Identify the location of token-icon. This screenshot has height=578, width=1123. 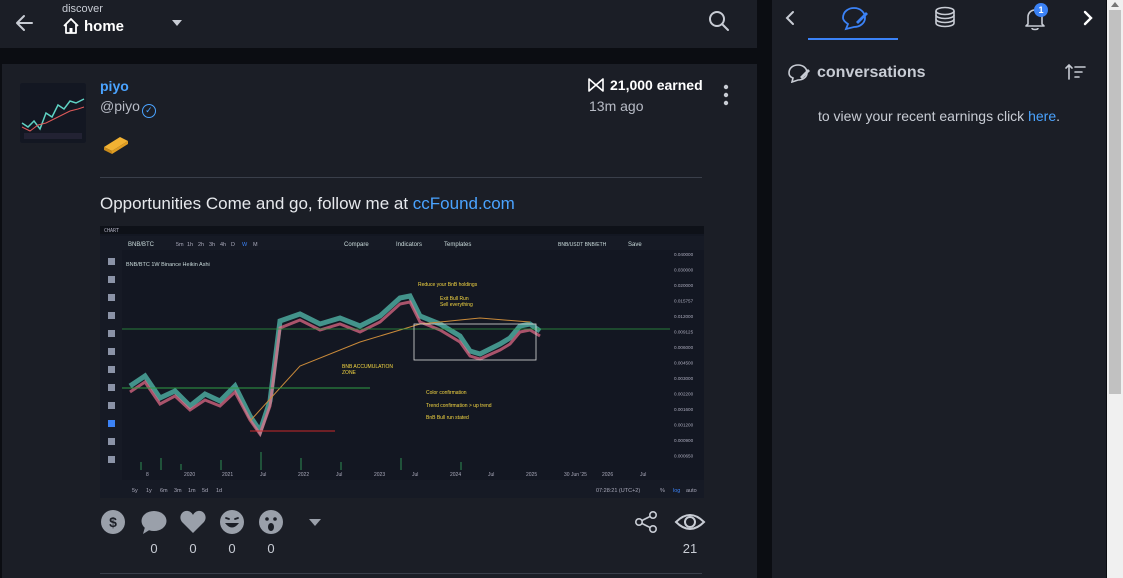
(116, 145).